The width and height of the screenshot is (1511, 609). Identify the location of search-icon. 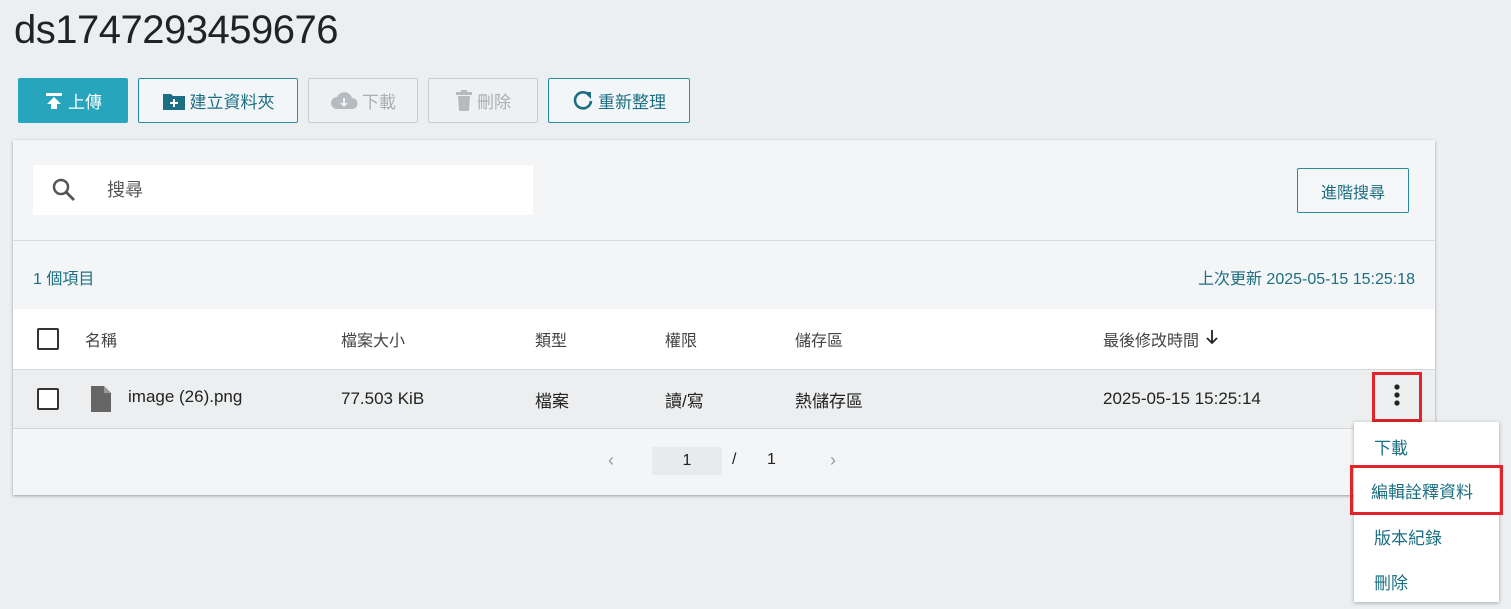
(64, 190).